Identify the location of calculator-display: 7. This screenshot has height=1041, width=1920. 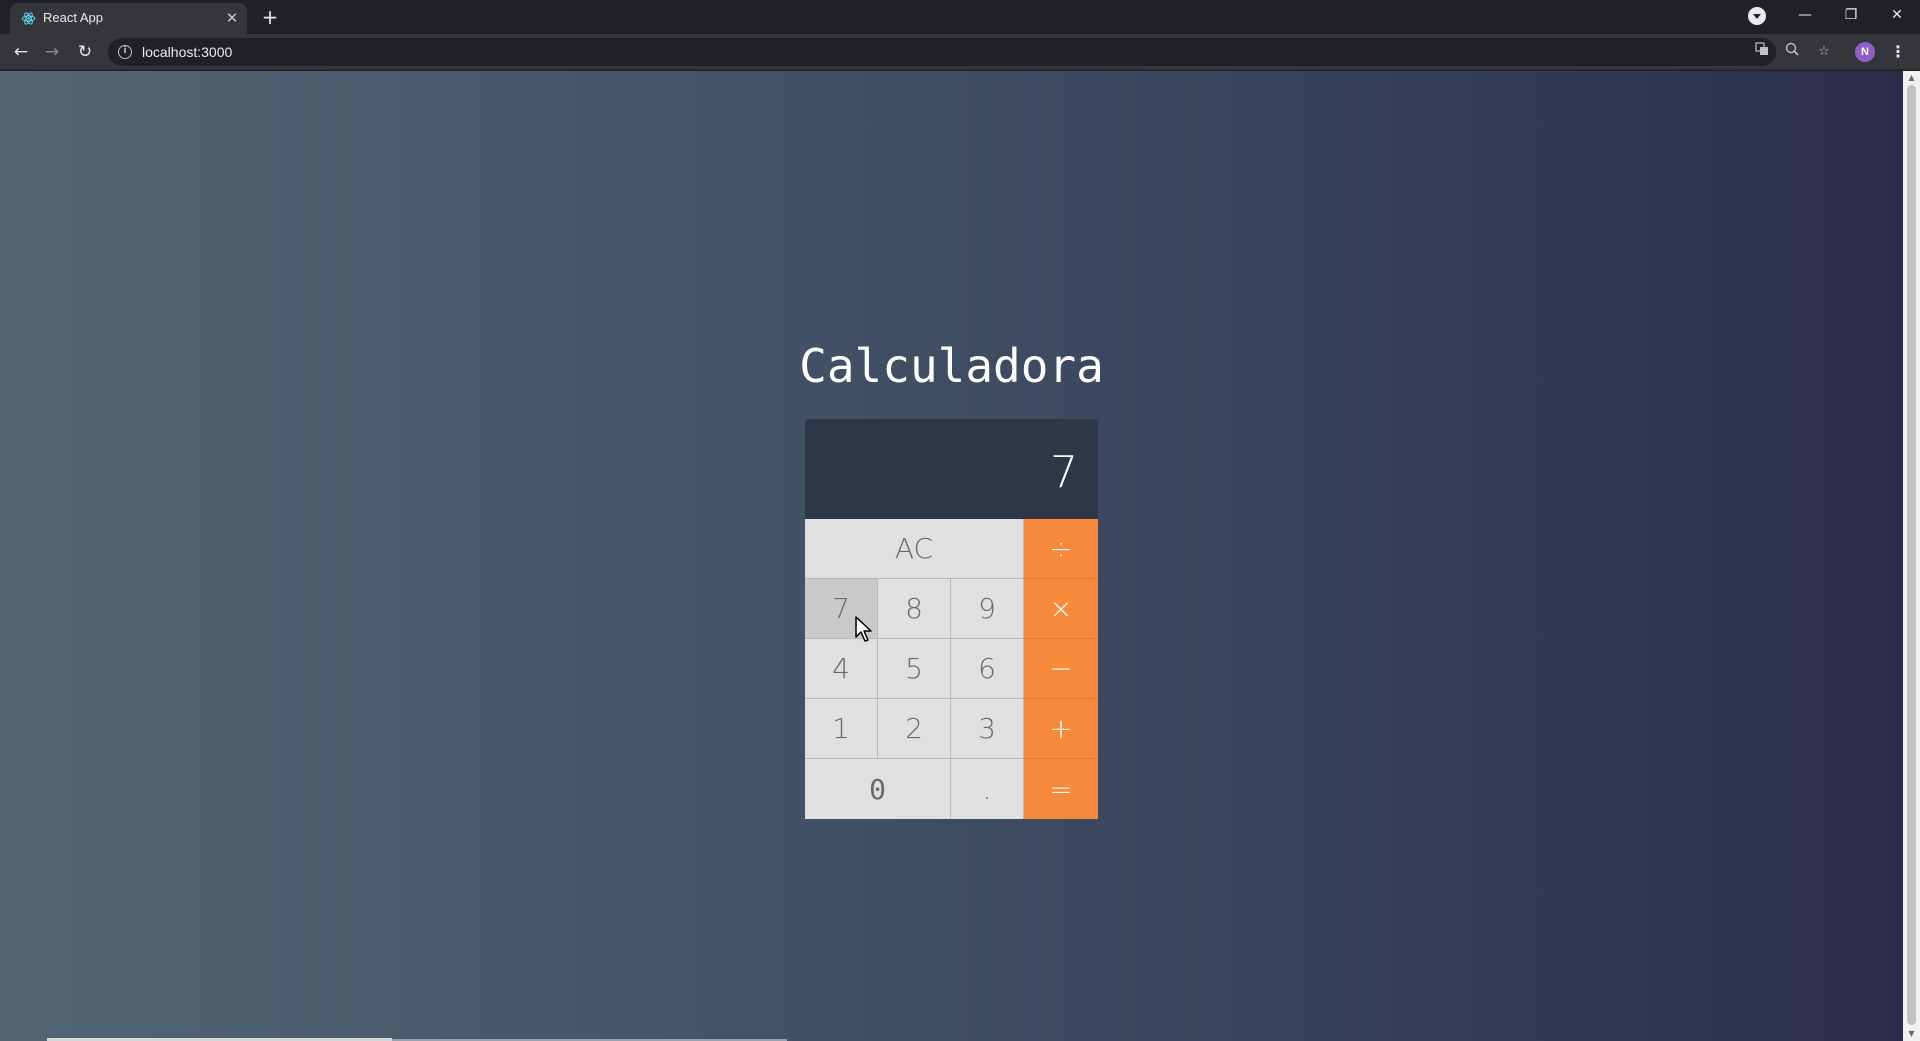
(951, 469).